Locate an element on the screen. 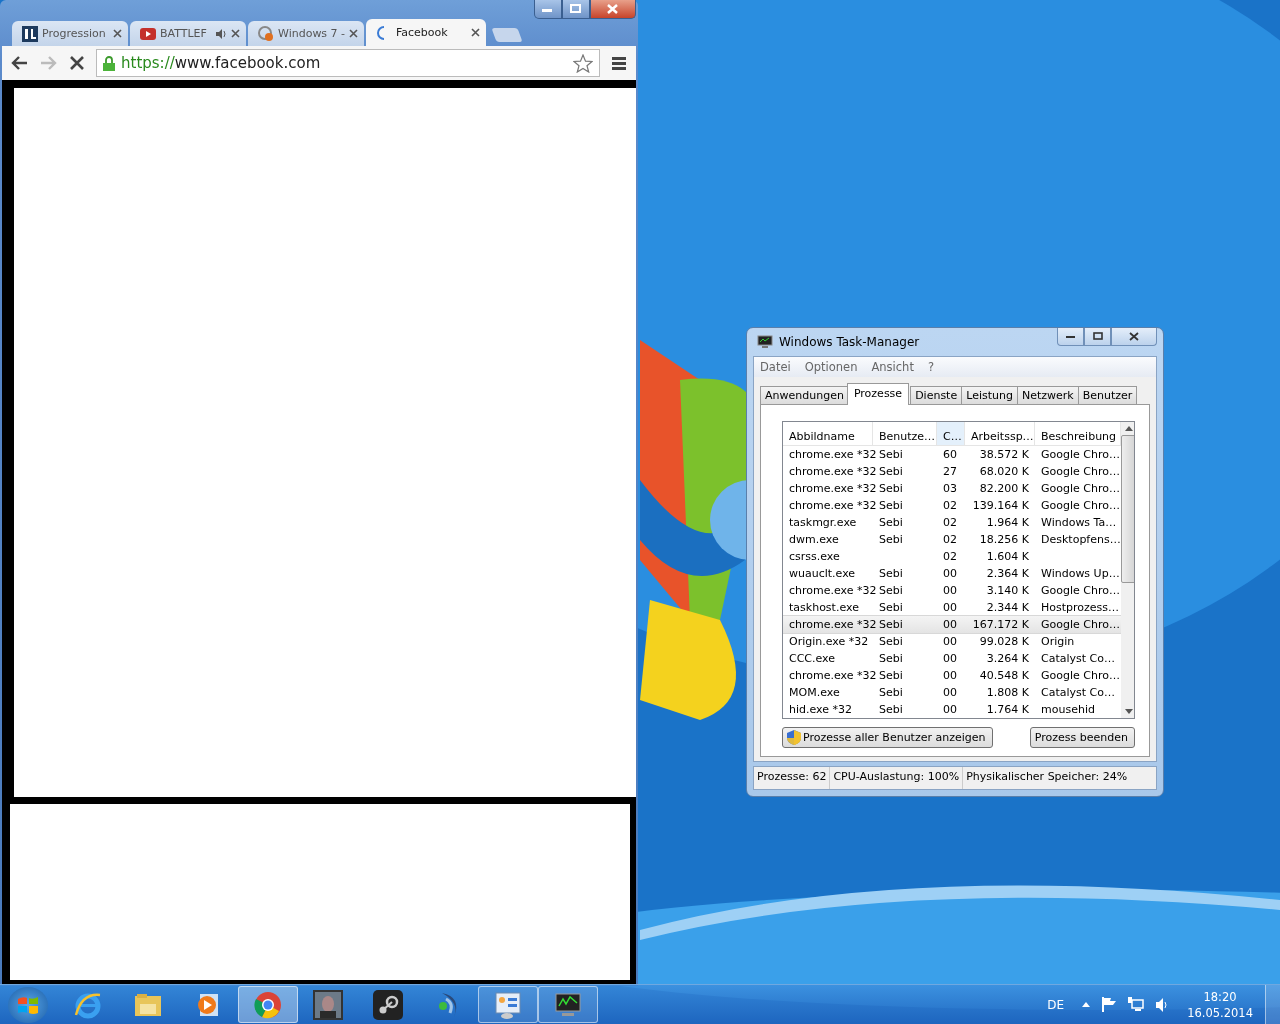  language-indicator: DE is located at coordinates (1056, 1004).